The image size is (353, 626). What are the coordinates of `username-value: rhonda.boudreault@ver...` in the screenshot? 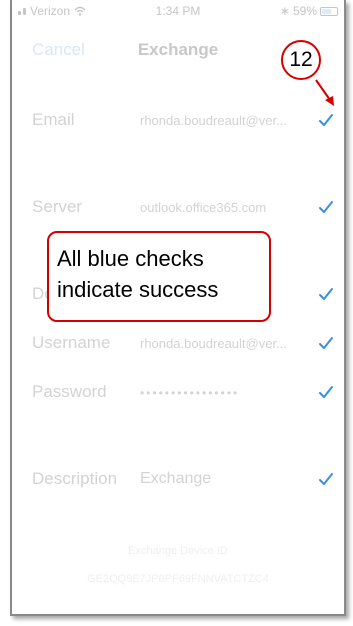 It's located at (213, 343).